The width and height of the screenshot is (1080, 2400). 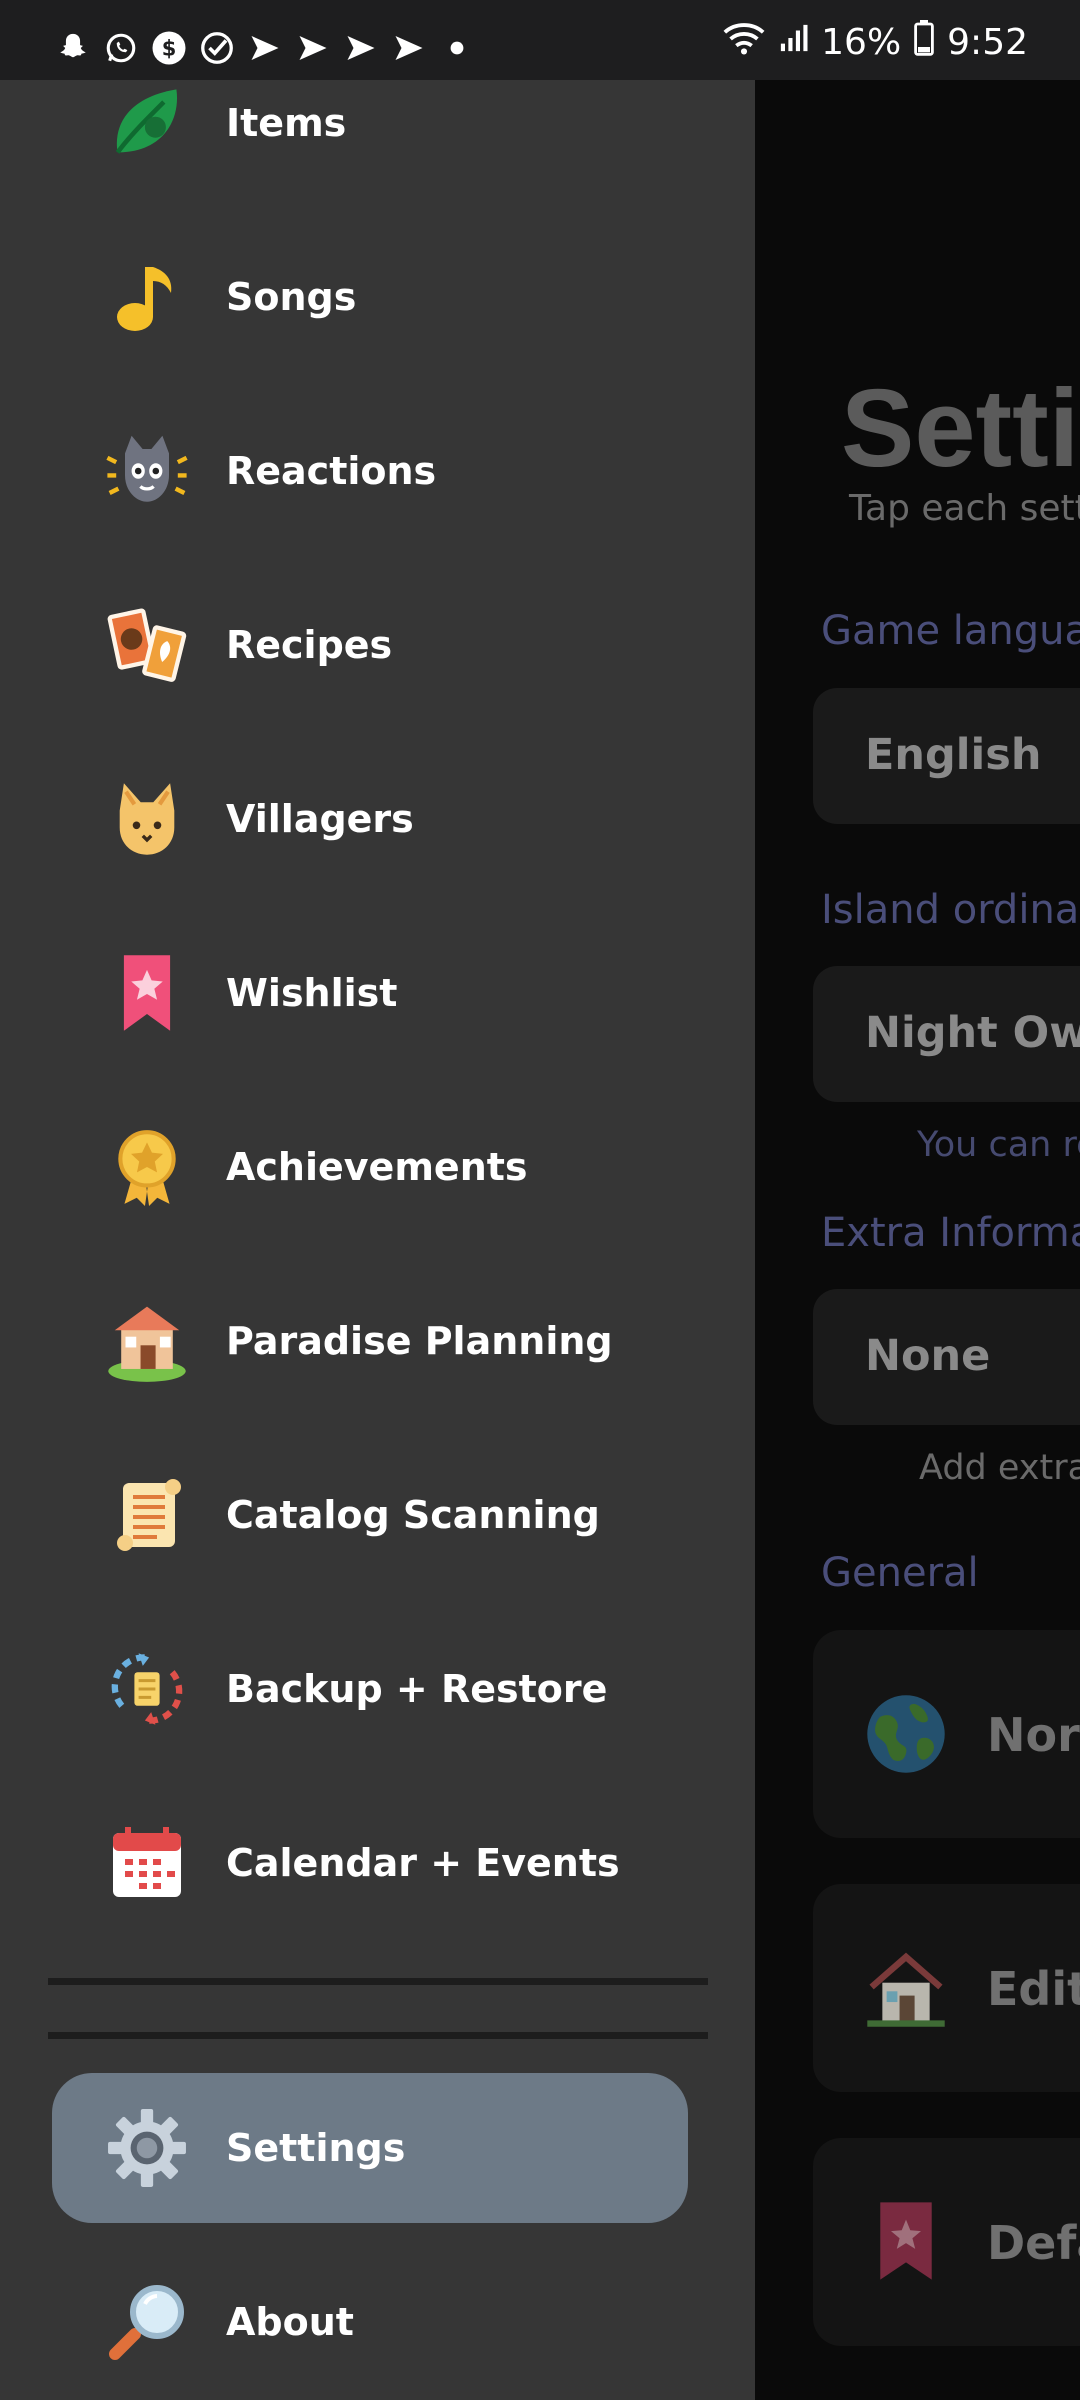 What do you see at coordinates (147, 819) in the screenshot?
I see `villager-cat-icon` at bounding box center [147, 819].